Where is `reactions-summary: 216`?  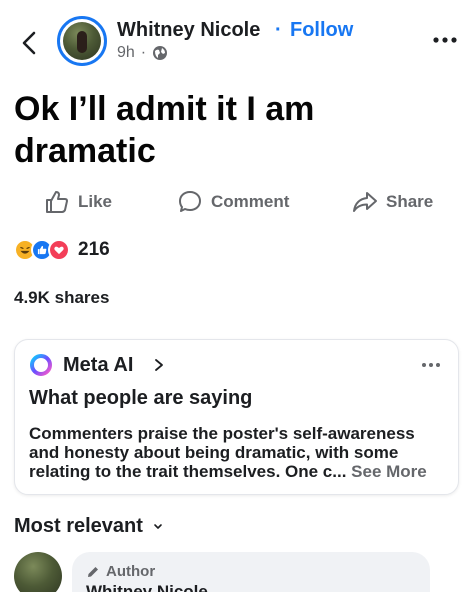
reactions-summary: 216 is located at coordinates (62, 250).